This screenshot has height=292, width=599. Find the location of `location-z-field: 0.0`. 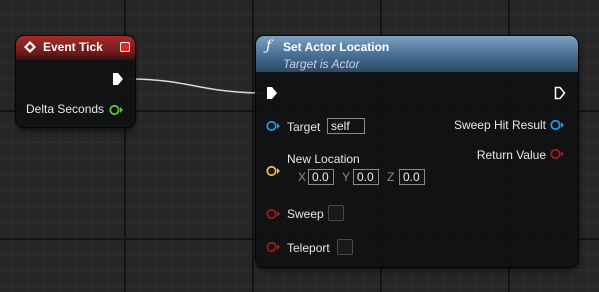

location-z-field: 0.0 is located at coordinates (412, 177).